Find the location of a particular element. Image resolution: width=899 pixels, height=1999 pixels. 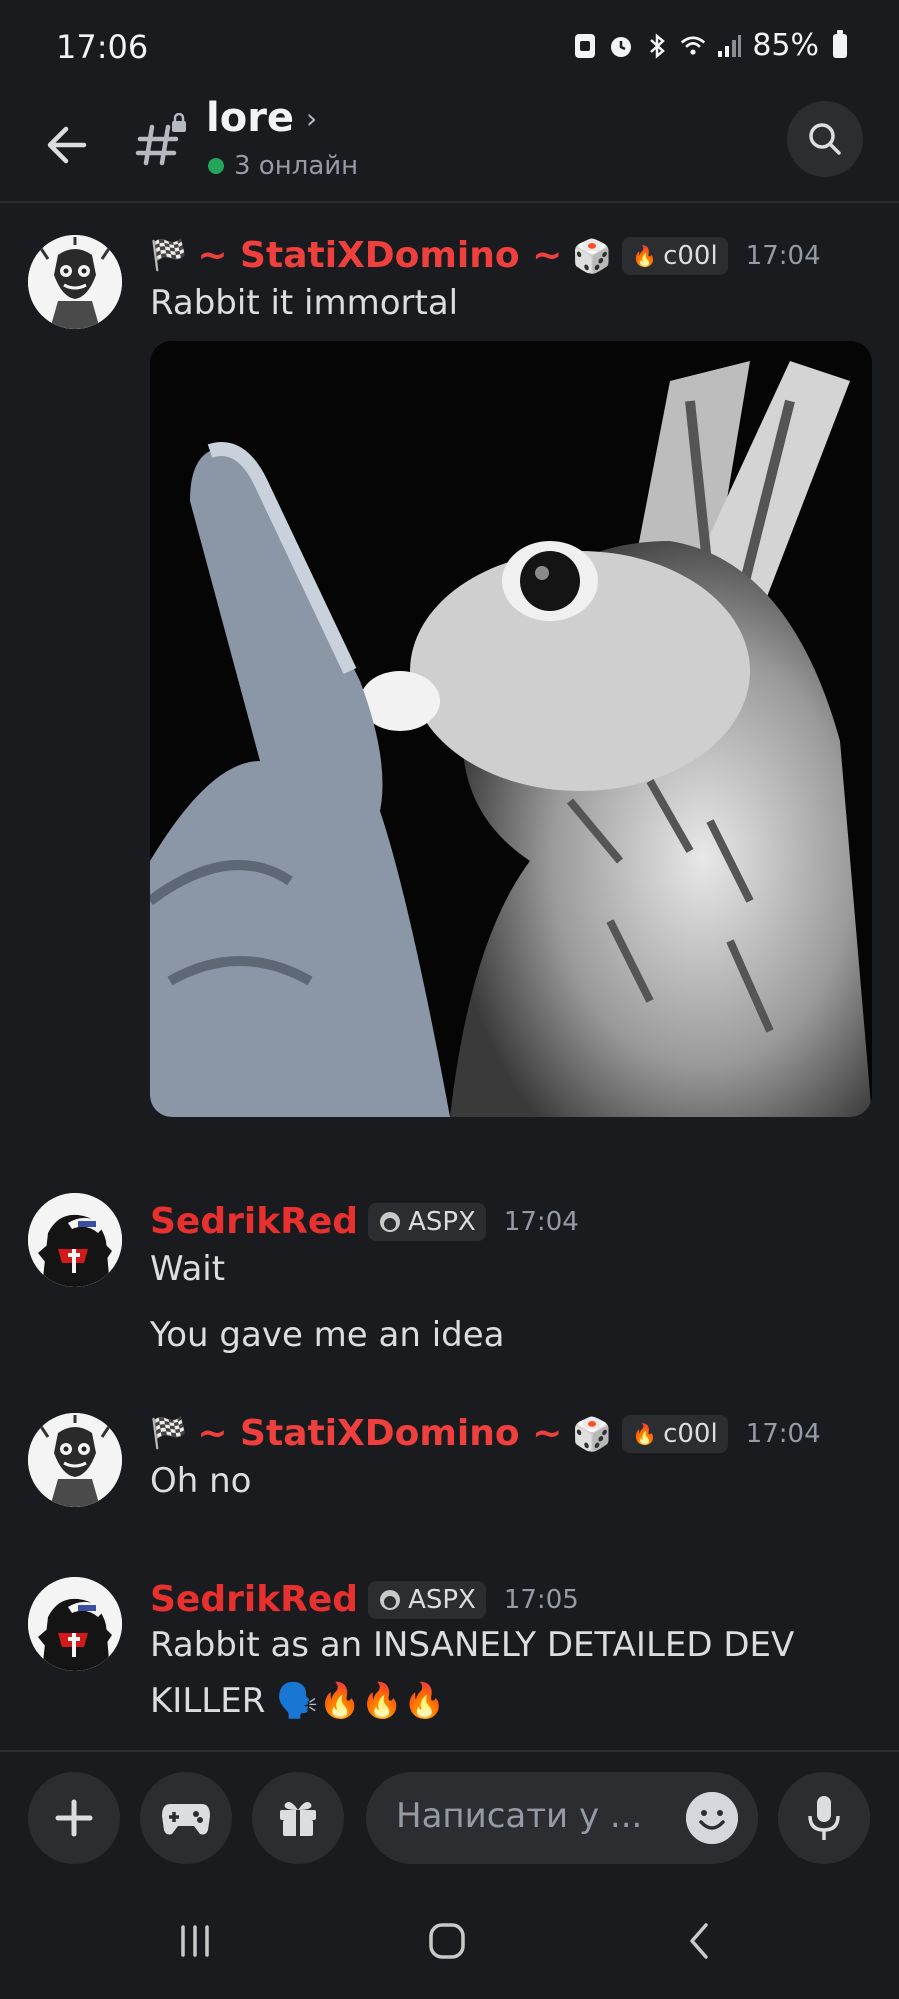

gift-button is located at coordinates (298, 1818).